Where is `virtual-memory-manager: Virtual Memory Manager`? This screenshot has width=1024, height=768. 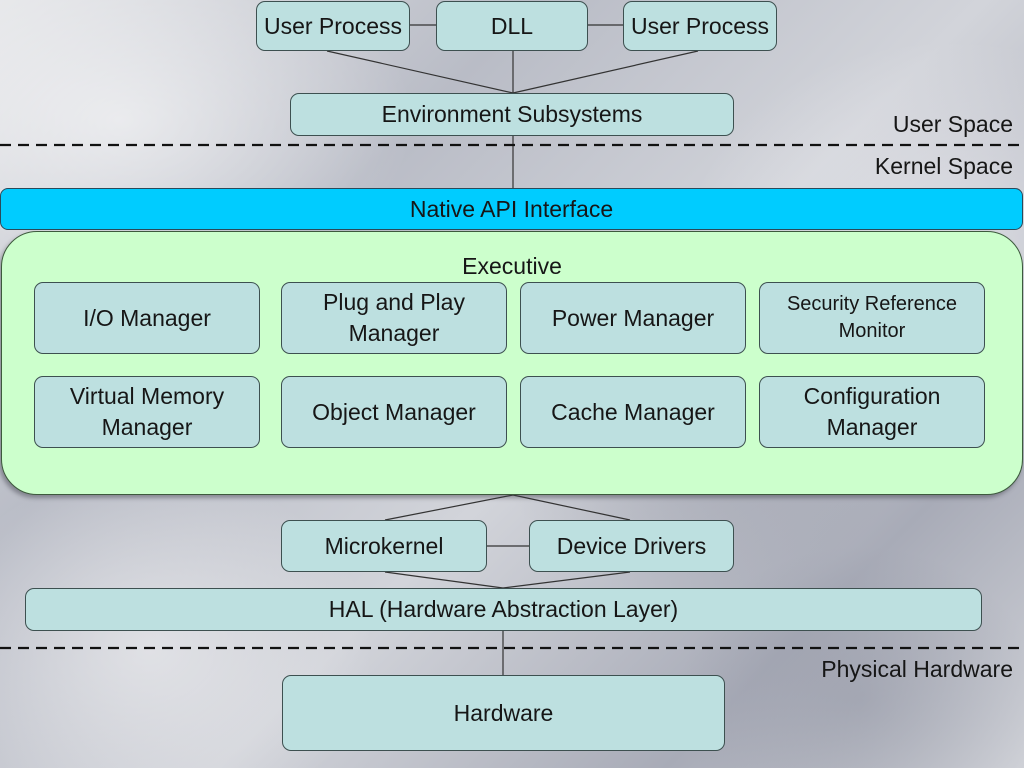
virtual-memory-manager: Virtual Memory Manager is located at coordinates (147, 412).